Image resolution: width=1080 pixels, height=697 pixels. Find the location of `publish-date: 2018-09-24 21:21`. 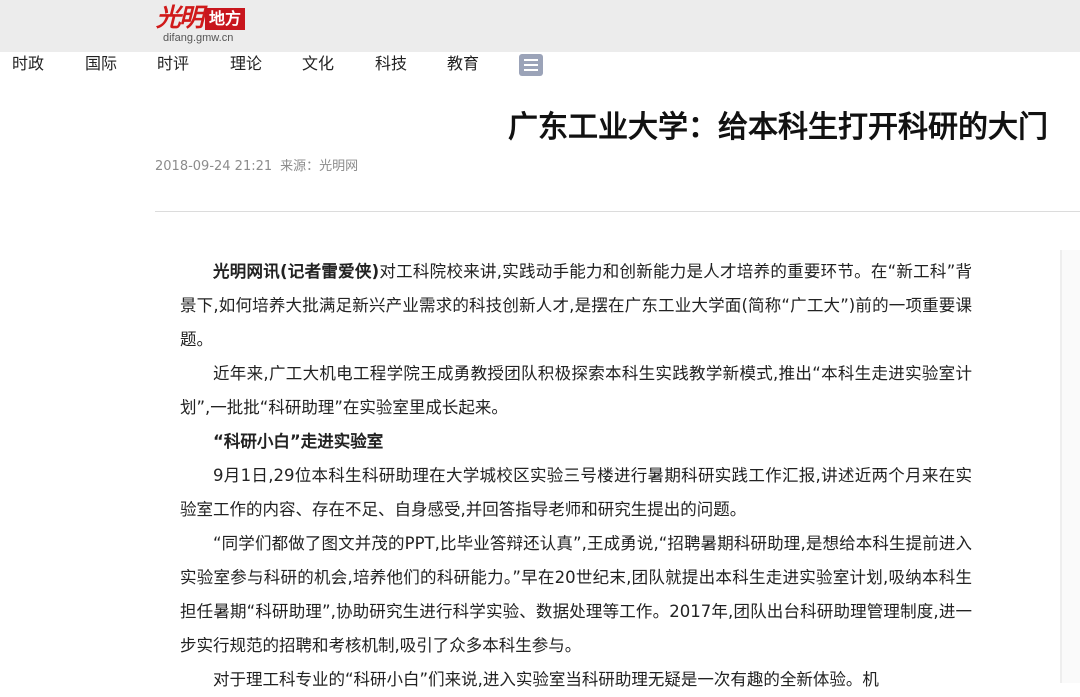

publish-date: 2018-09-24 21:21 is located at coordinates (214, 166).